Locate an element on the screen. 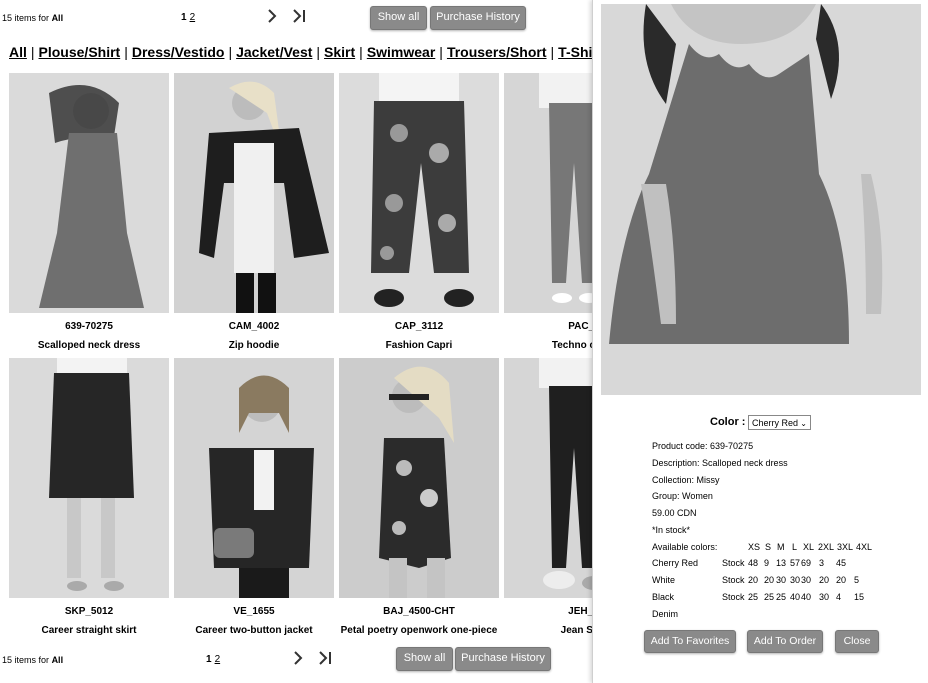 The width and height of the screenshot is (928, 683). product-code: BAJ_4500-CHT is located at coordinates (419, 611).